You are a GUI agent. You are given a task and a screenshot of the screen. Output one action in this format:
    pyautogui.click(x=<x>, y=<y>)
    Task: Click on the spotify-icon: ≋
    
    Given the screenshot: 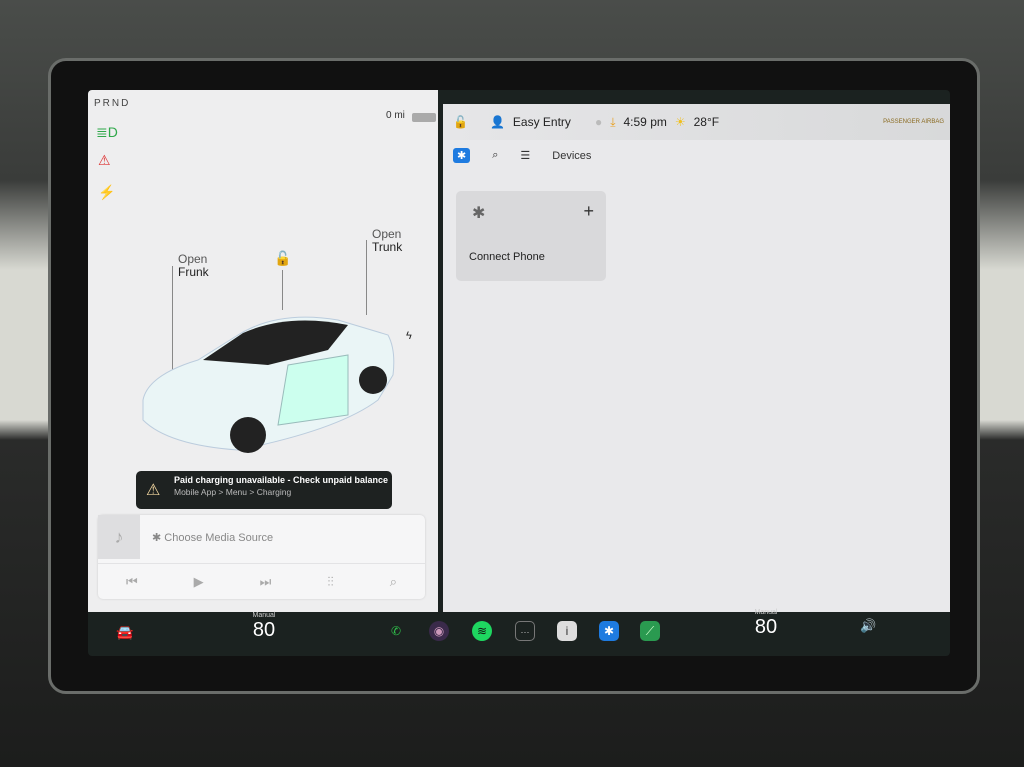 What is the action you would take?
    pyautogui.click(x=482, y=631)
    